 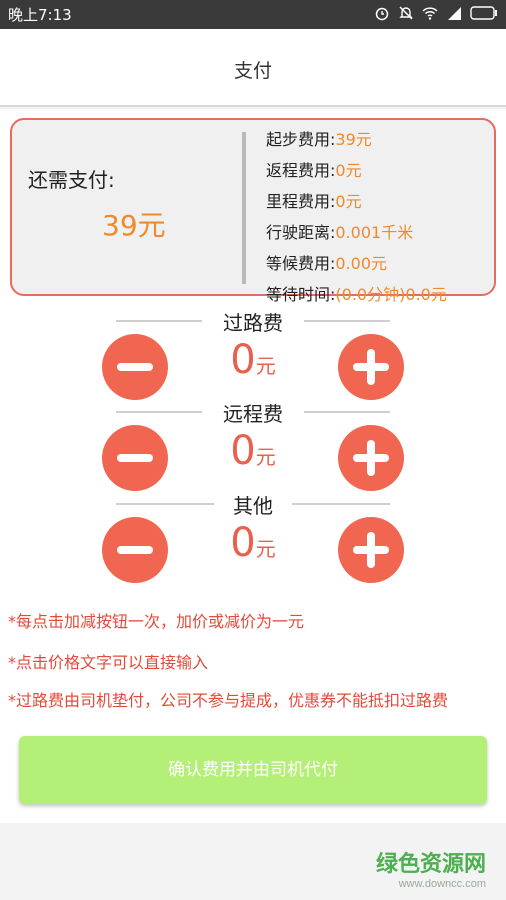 I want to click on mute-icon, so click(x=406, y=13).